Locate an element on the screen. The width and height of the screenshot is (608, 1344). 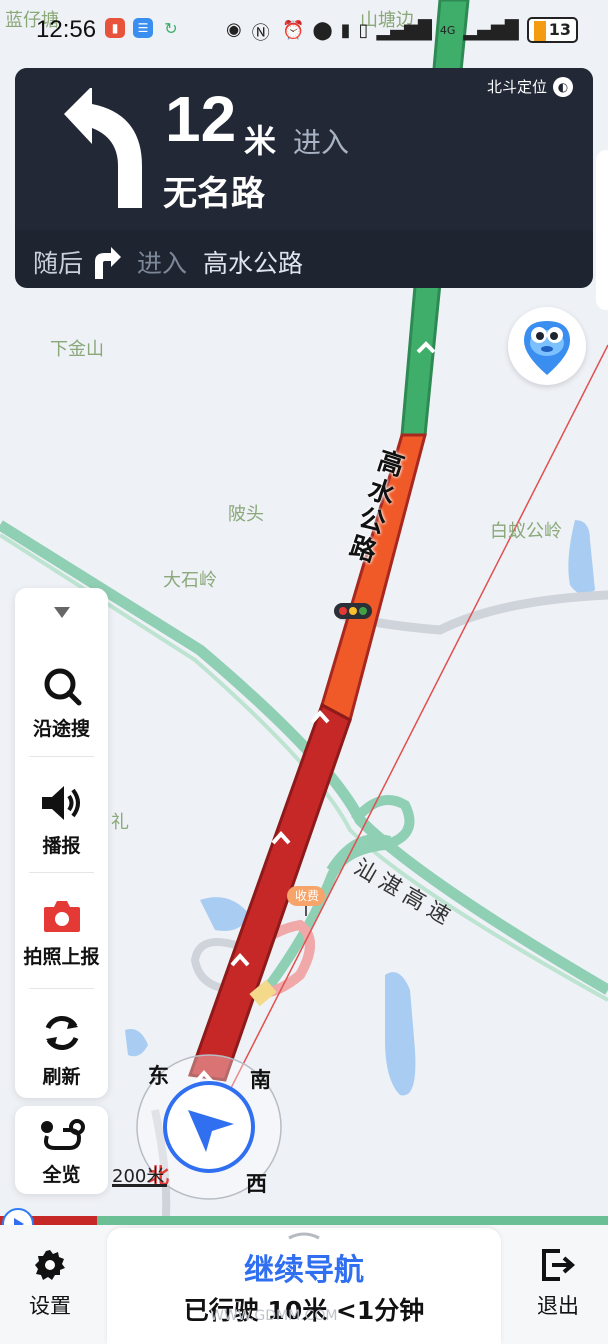
camera-icon is located at coordinates (61, 916).